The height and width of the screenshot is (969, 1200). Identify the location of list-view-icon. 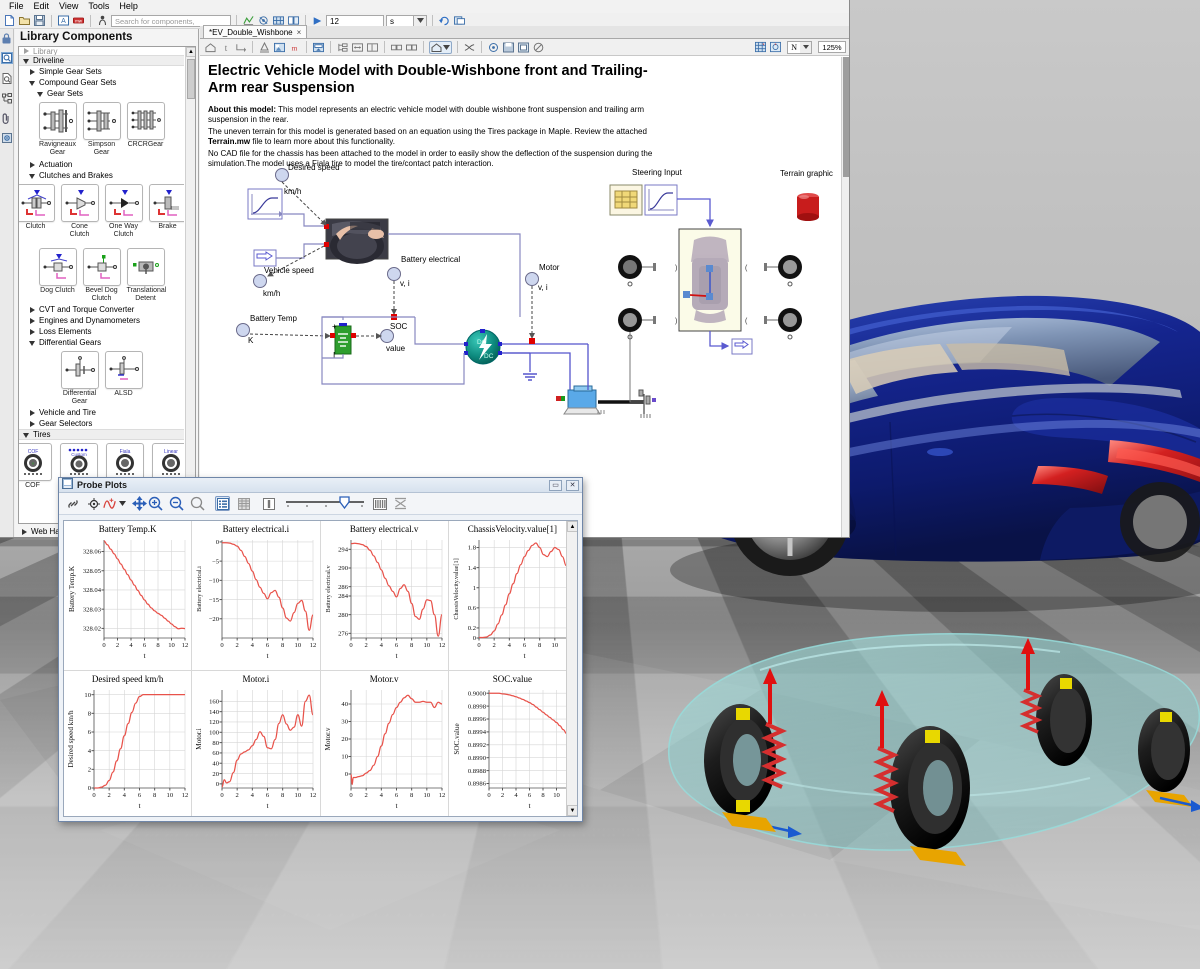
(222, 503).